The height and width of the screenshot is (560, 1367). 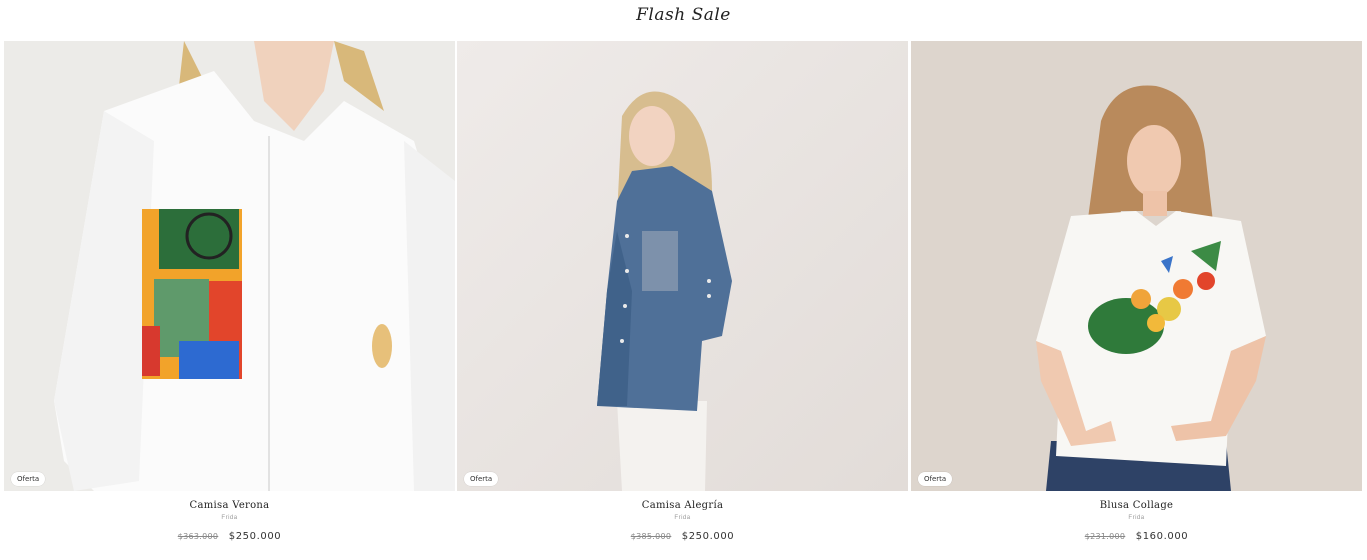 What do you see at coordinates (683, 15) in the screenshot?
I see `section-title: Flash Sale` at bounding box center [683, 15].